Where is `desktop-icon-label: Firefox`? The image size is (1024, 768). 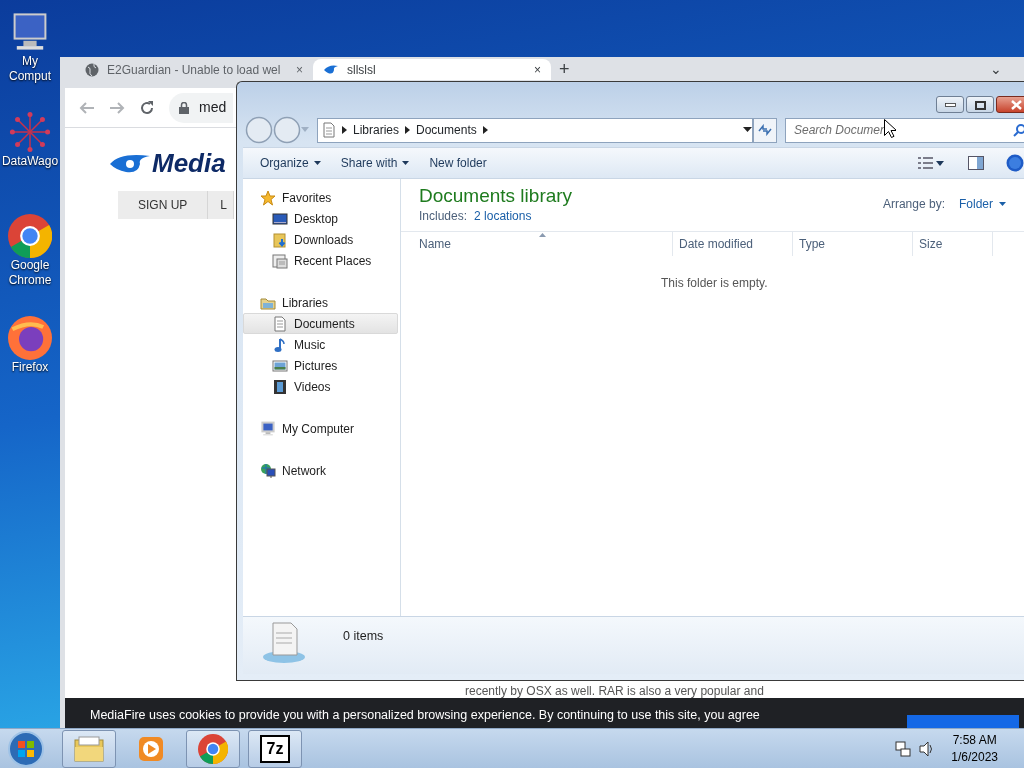 desktop-icon-label: Firefox is located at coordinates (30, 367).